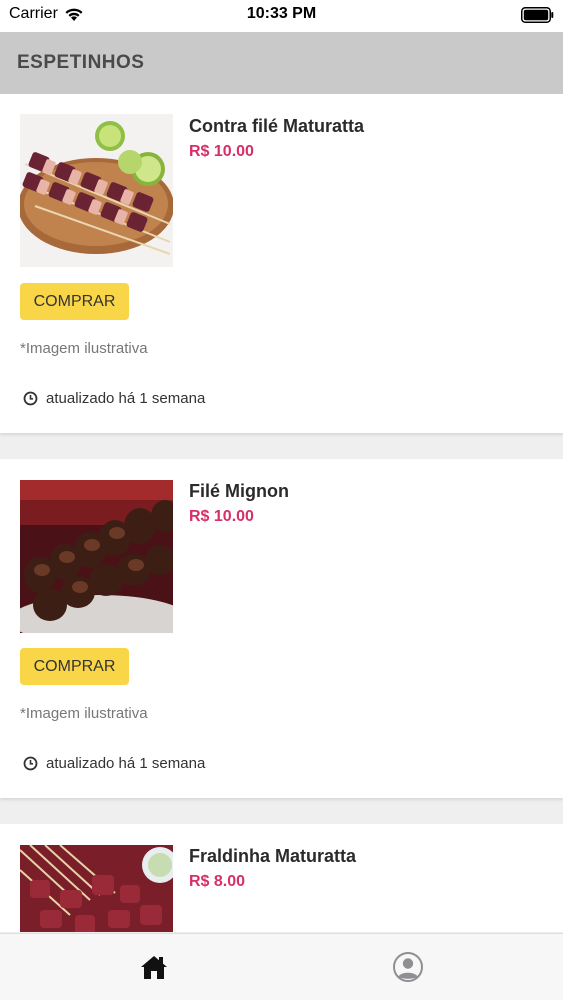  I want to click on page-title: ESPETINHOS, so click(81, 62).